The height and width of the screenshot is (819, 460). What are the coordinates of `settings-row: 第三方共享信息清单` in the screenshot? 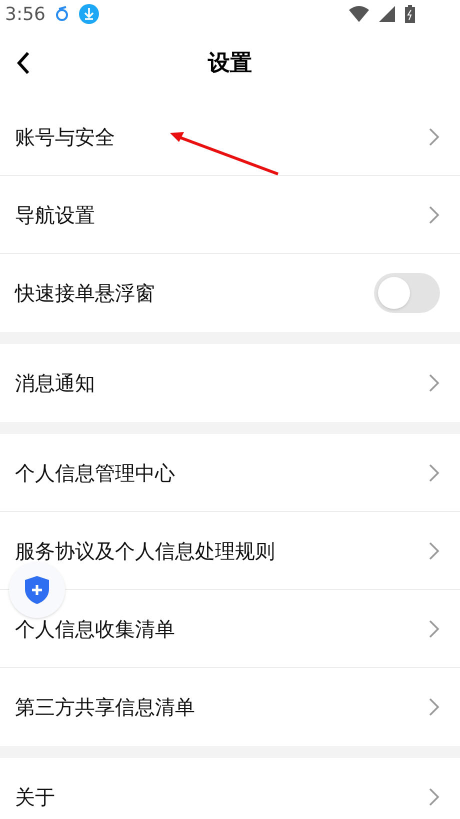 It's located at (230, 707).